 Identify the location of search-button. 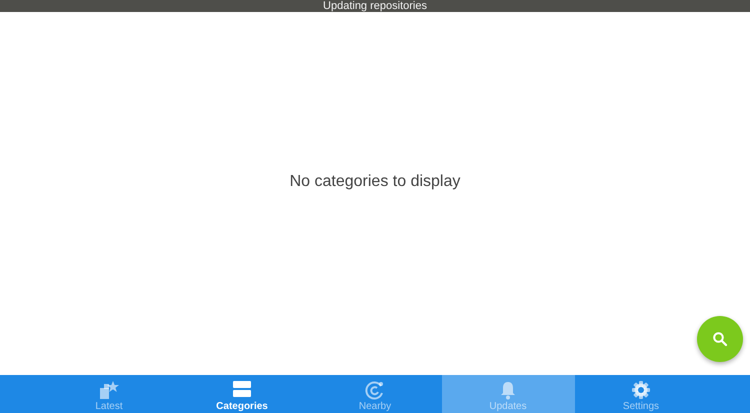
(720, 339).